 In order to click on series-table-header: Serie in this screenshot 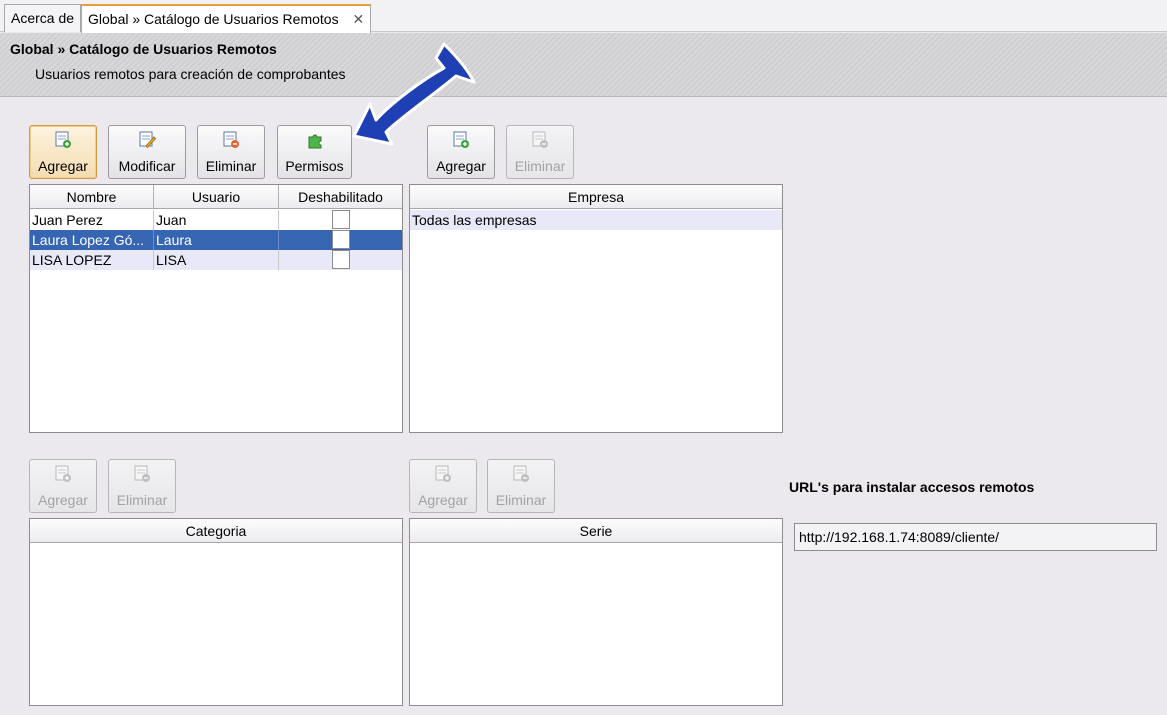, I will do `click(596, 531)`.